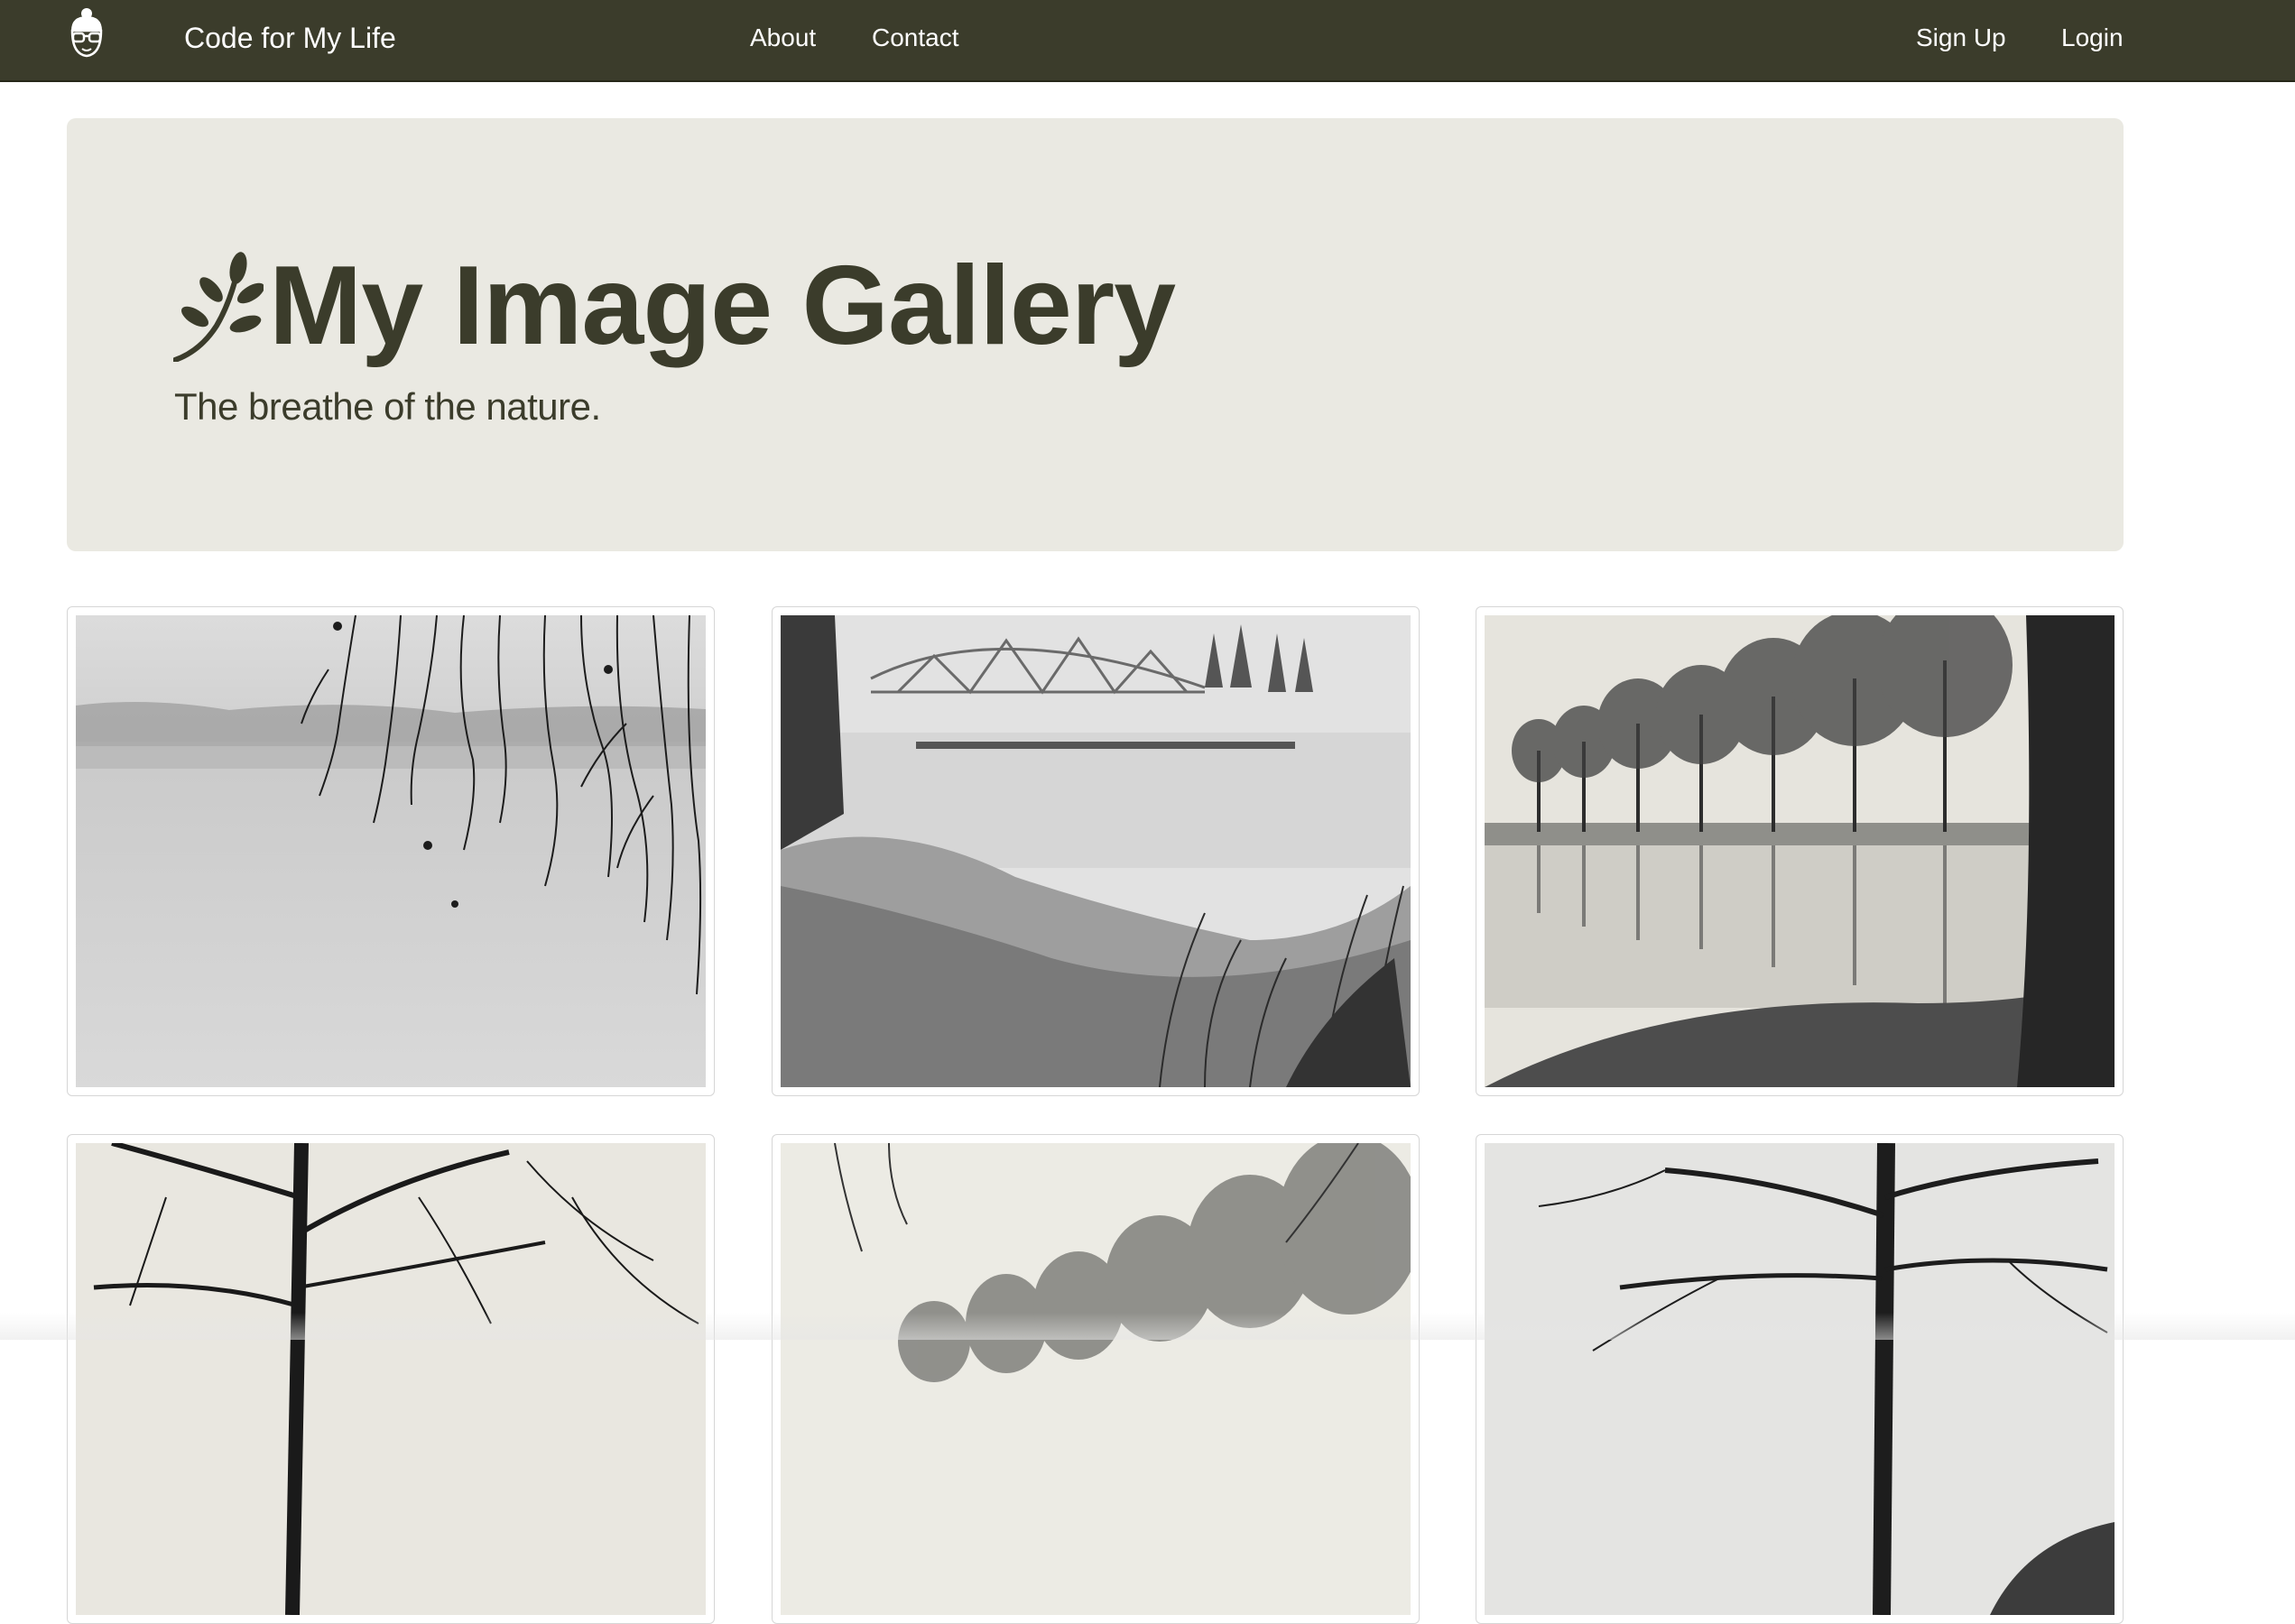 Image resolution: width=2295 pixels, height=1624 pixels. Describe the element at coordinates (2092, 38) in the screenshot. I see `nav-link-login: Login` at that location.